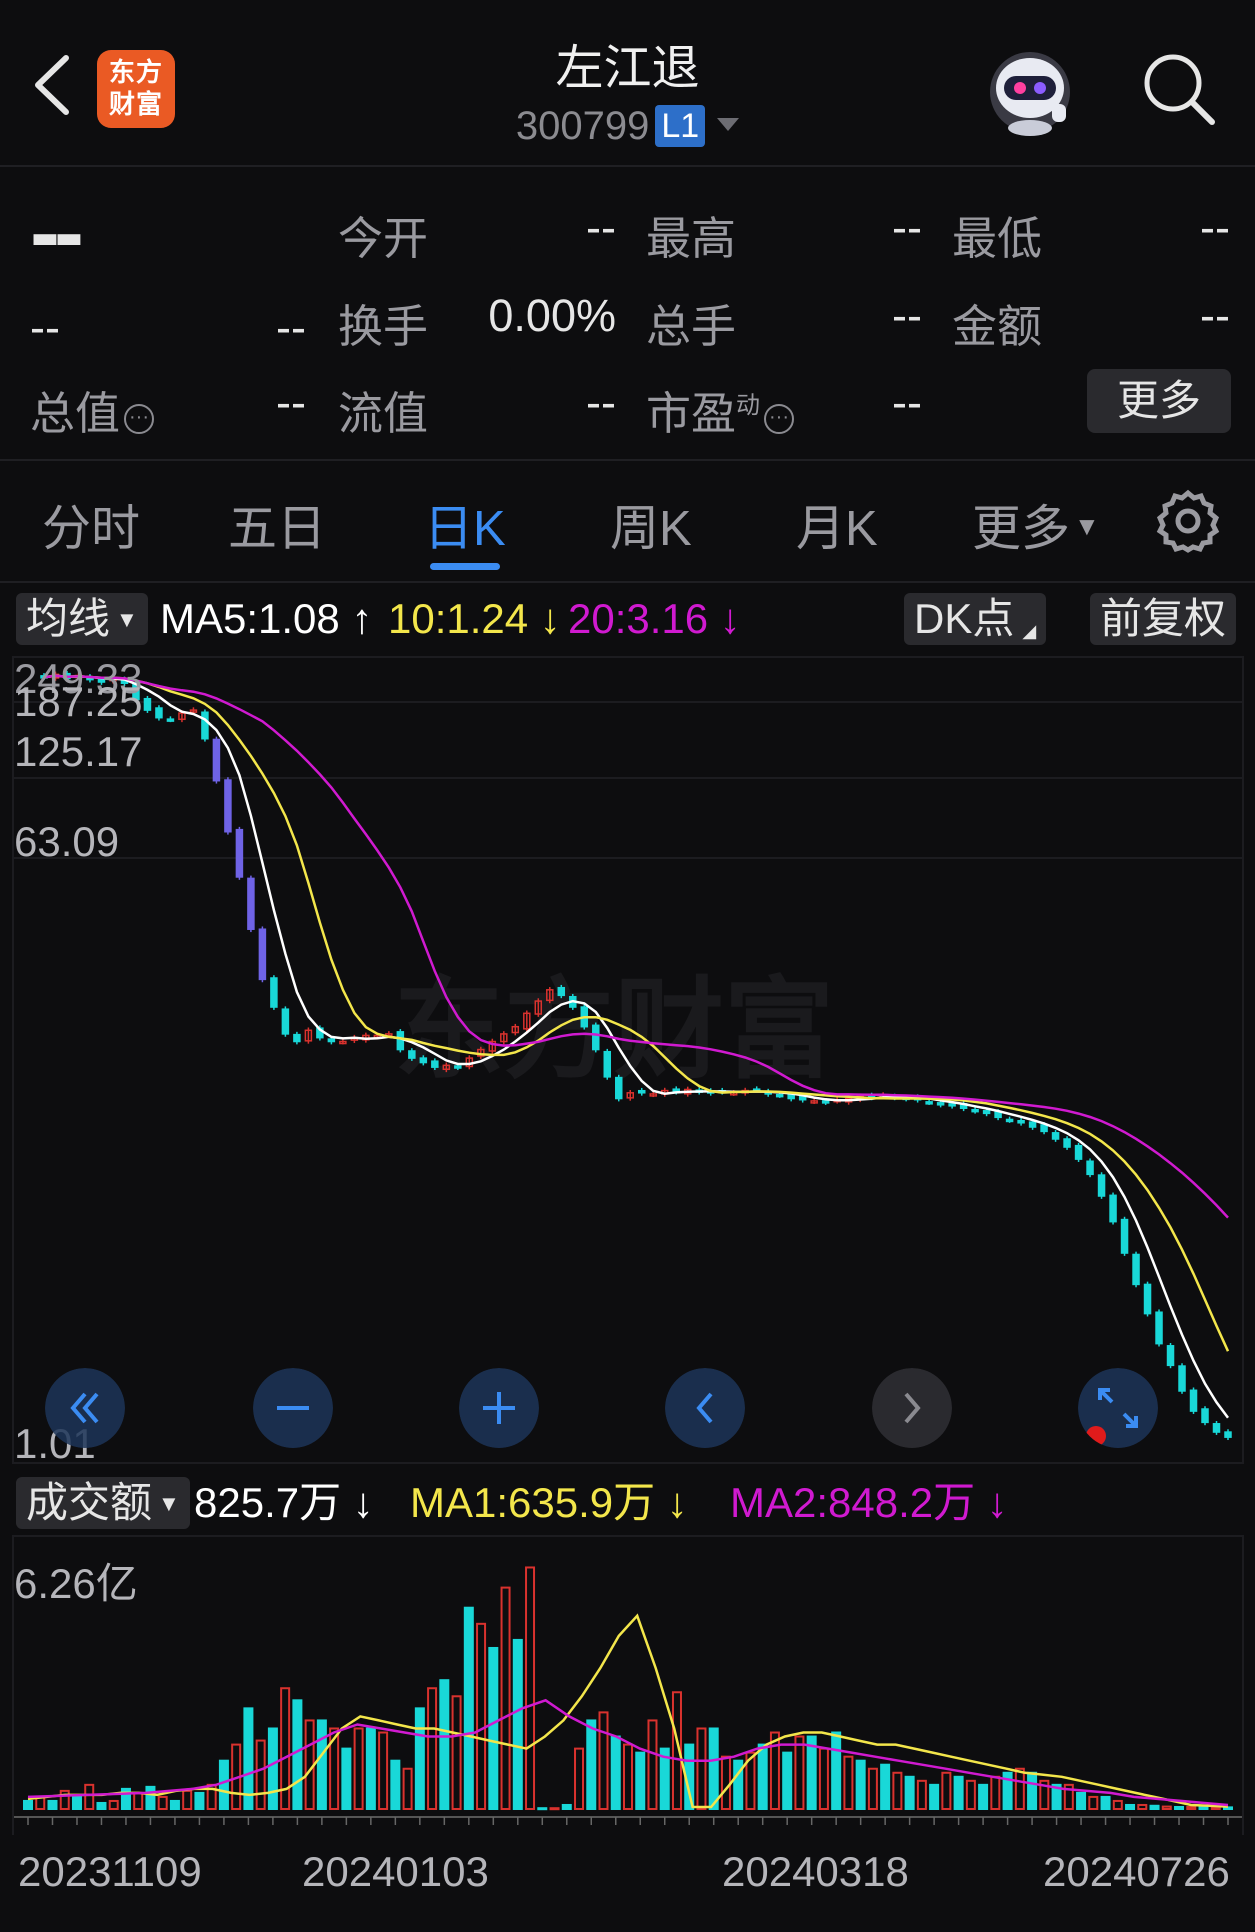 This screenshot has width=1255, height=1932. What do you see at coordinates (1036, 524) in the screenshot?
I see `tab-more: 更多 ▼` at bounding box center [1036, 524].